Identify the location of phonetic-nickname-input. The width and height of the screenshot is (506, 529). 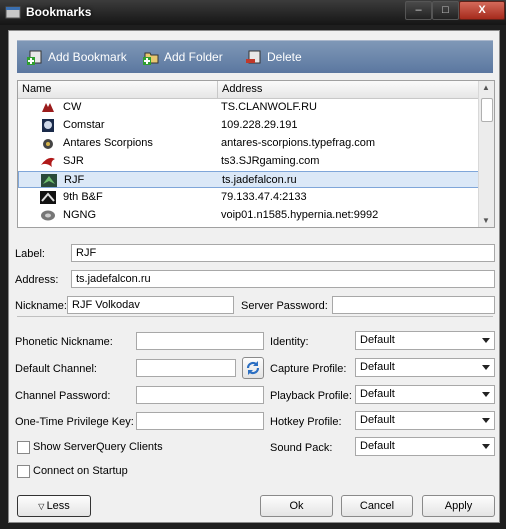
(200, 341).